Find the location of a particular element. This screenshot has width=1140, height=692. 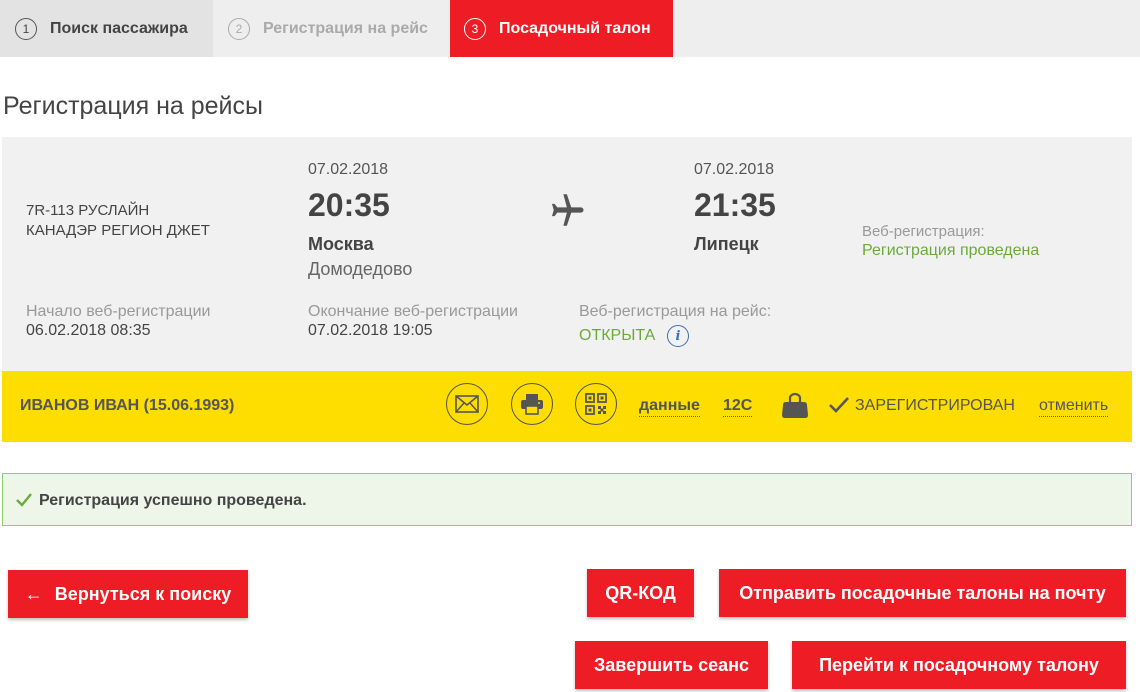

step-label: Посадочный талон is located at coordinates (575, 28).